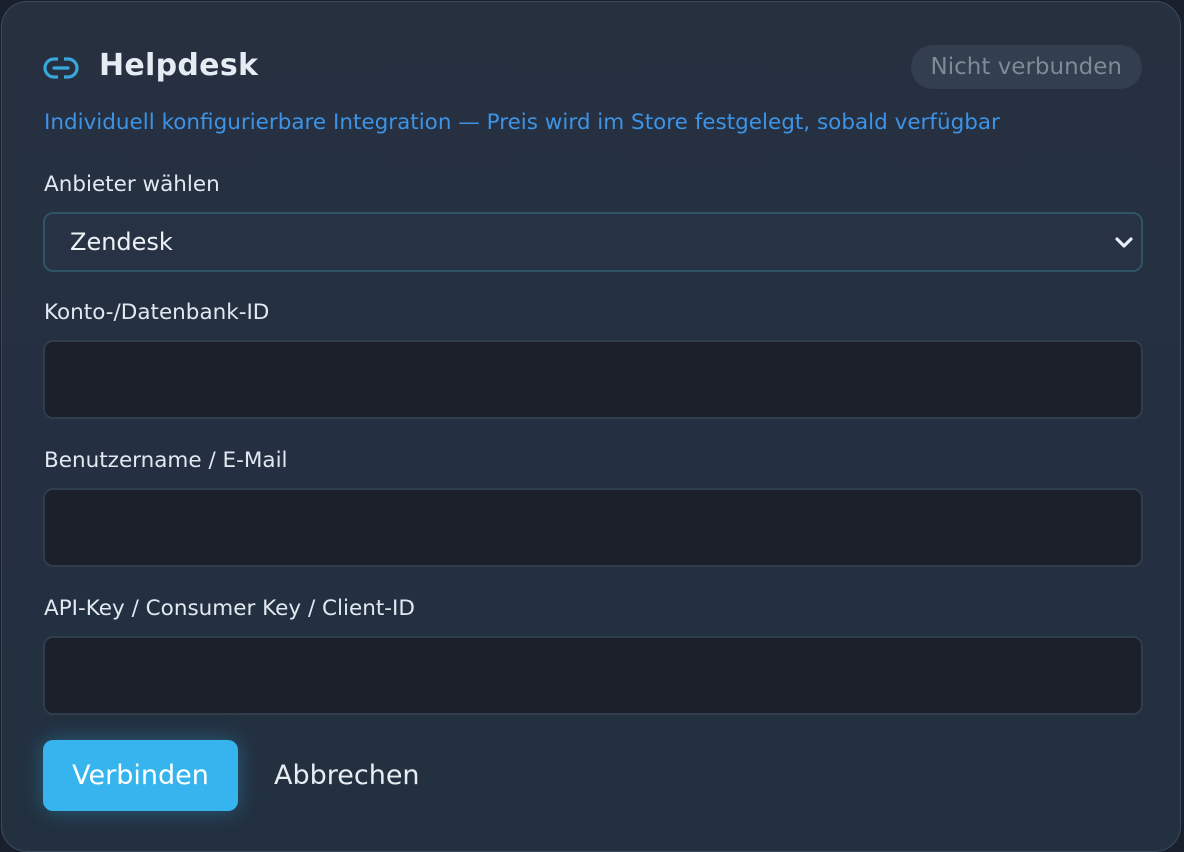  I want to click on provider-select: Zendesk, so click(593, 242).